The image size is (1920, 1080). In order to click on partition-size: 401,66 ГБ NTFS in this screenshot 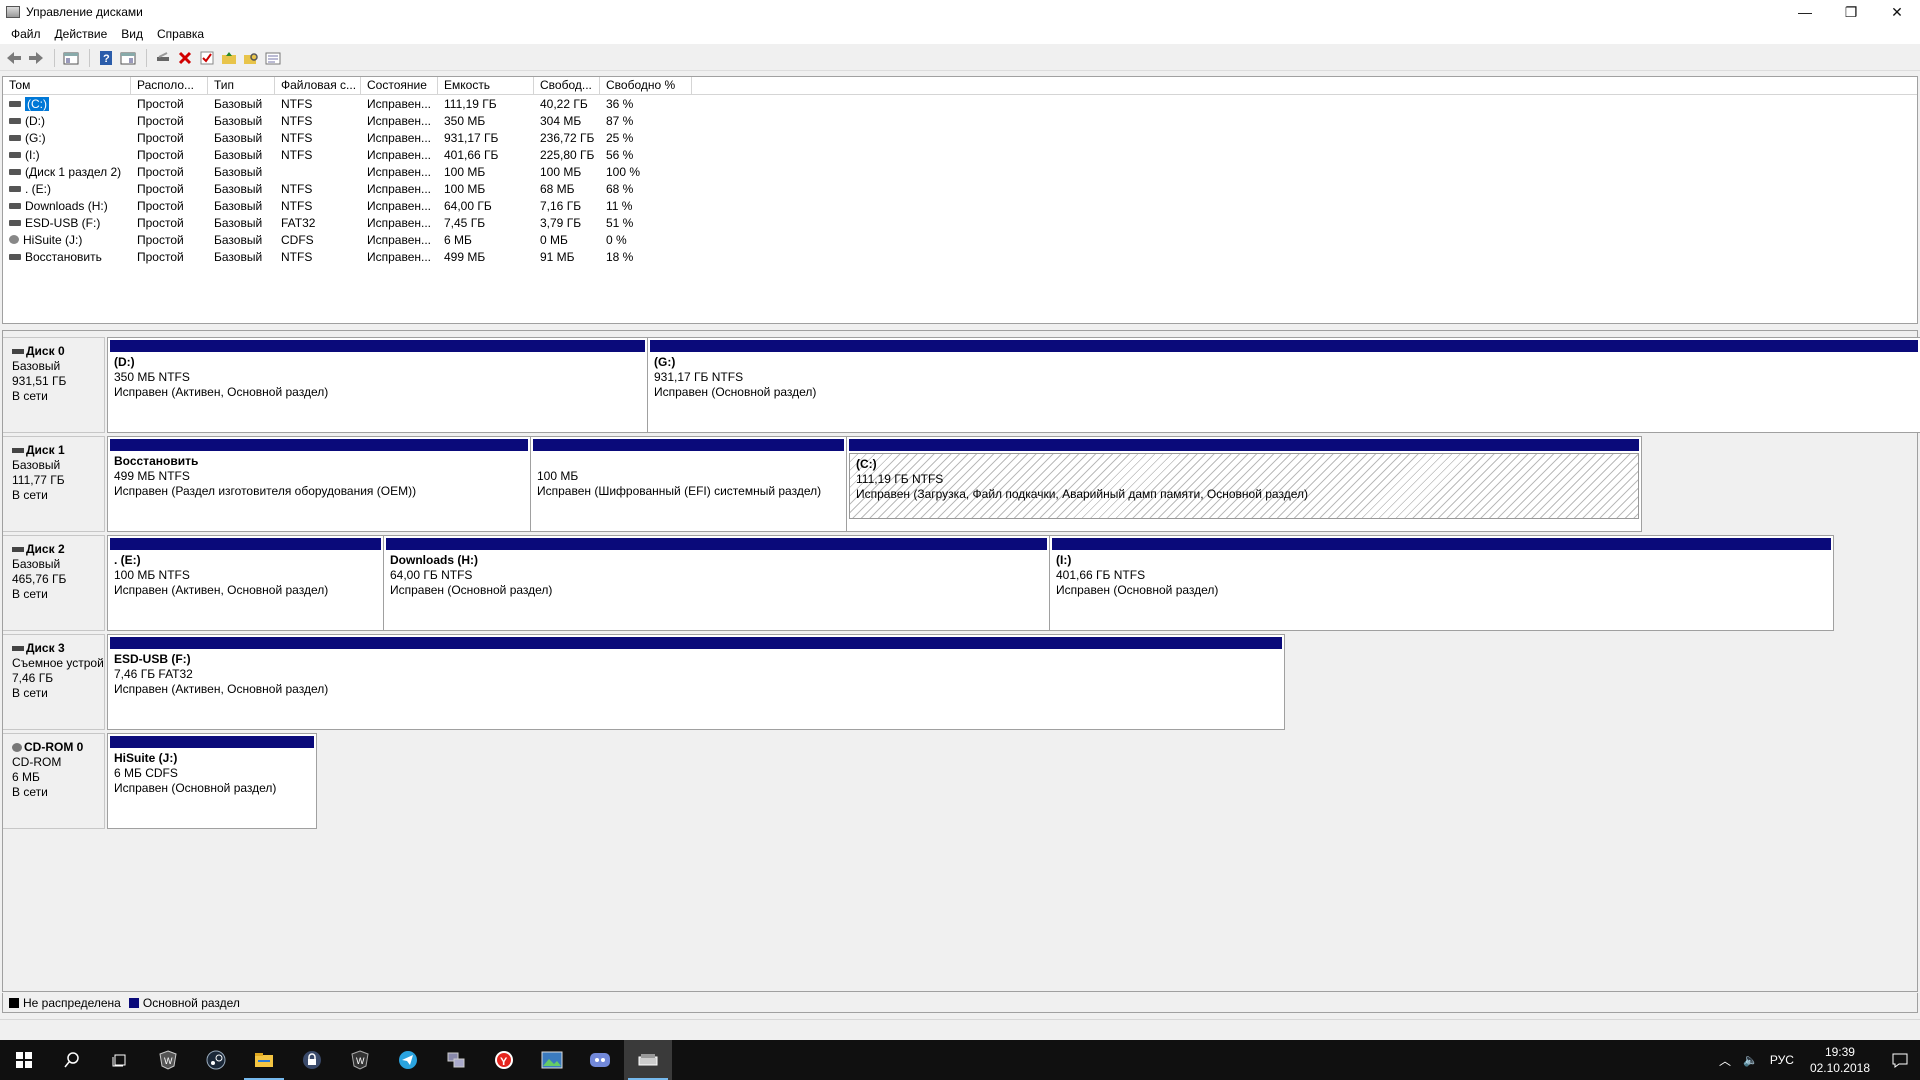, I will do `click(1101, 575)`.